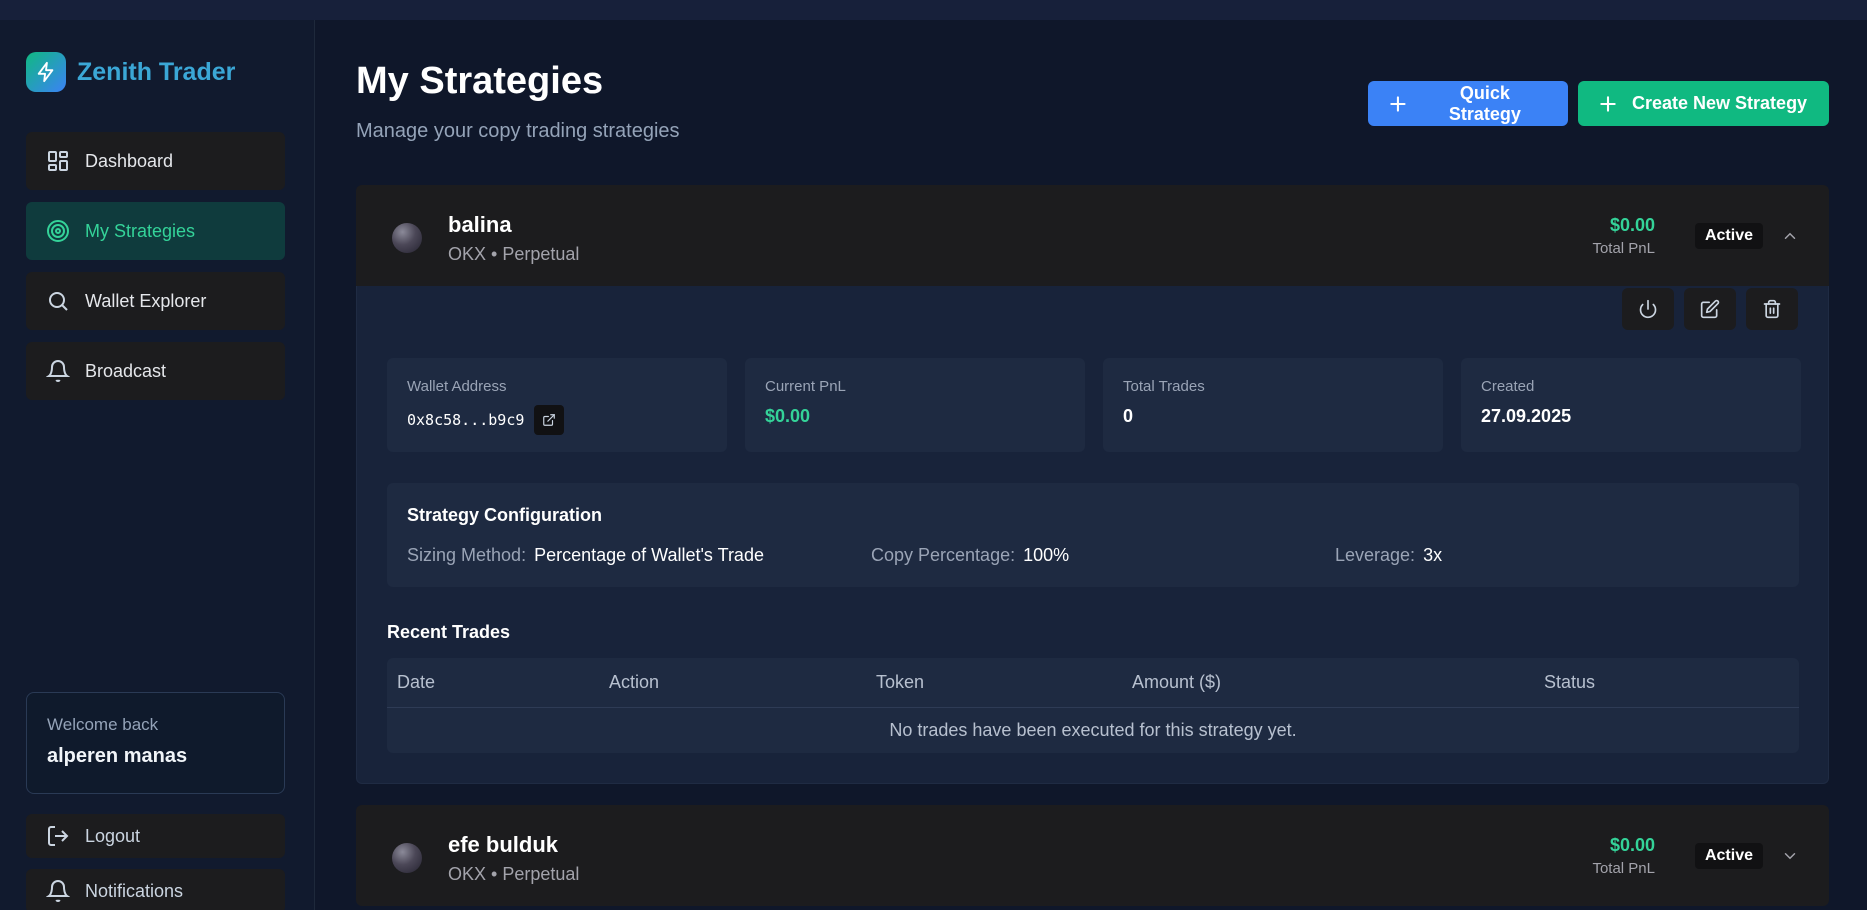  I want to click on sidebar-bottom-nav: Logout Notifications, so click(155, 862).